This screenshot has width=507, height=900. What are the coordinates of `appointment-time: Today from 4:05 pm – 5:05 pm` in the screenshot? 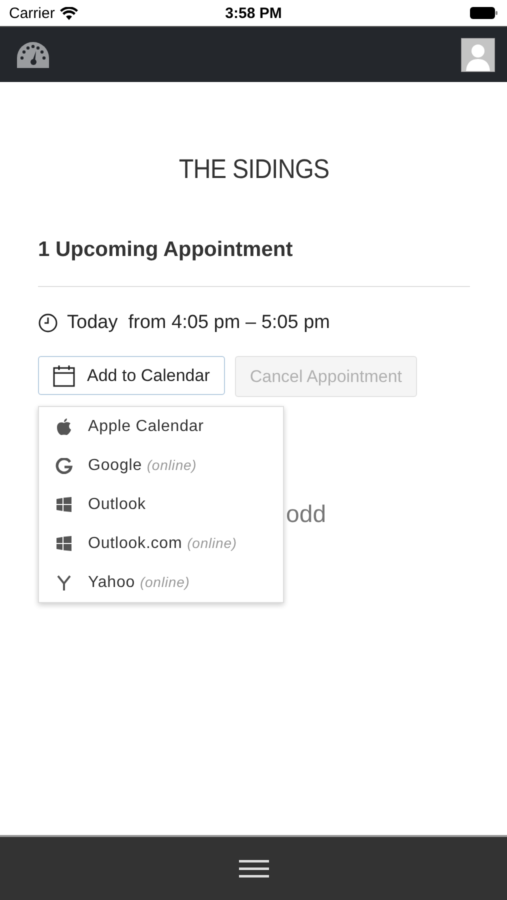 It's located at (198, 323).